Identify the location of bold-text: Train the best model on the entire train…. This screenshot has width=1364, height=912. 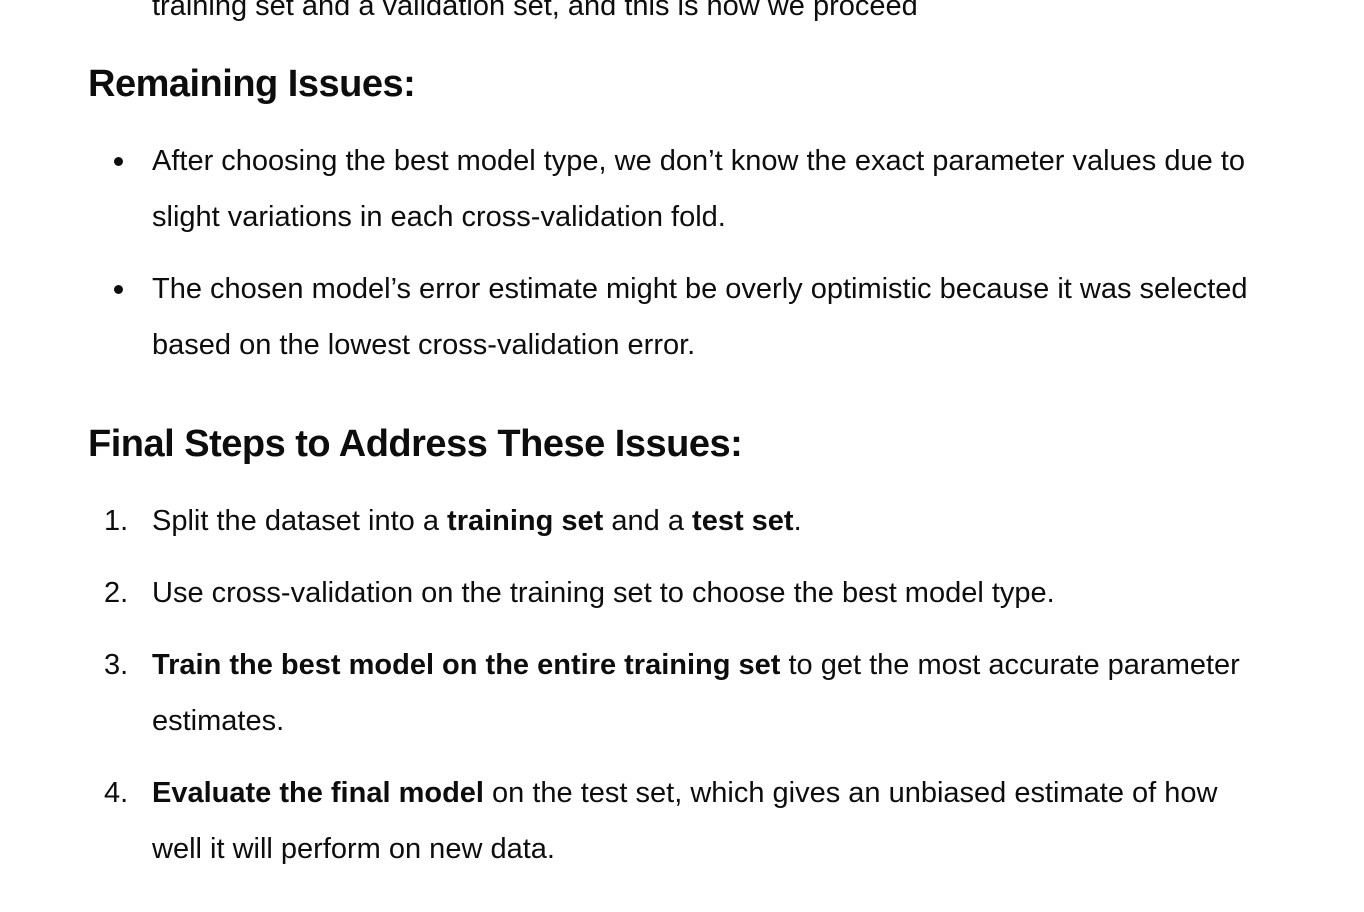
(466, 665).